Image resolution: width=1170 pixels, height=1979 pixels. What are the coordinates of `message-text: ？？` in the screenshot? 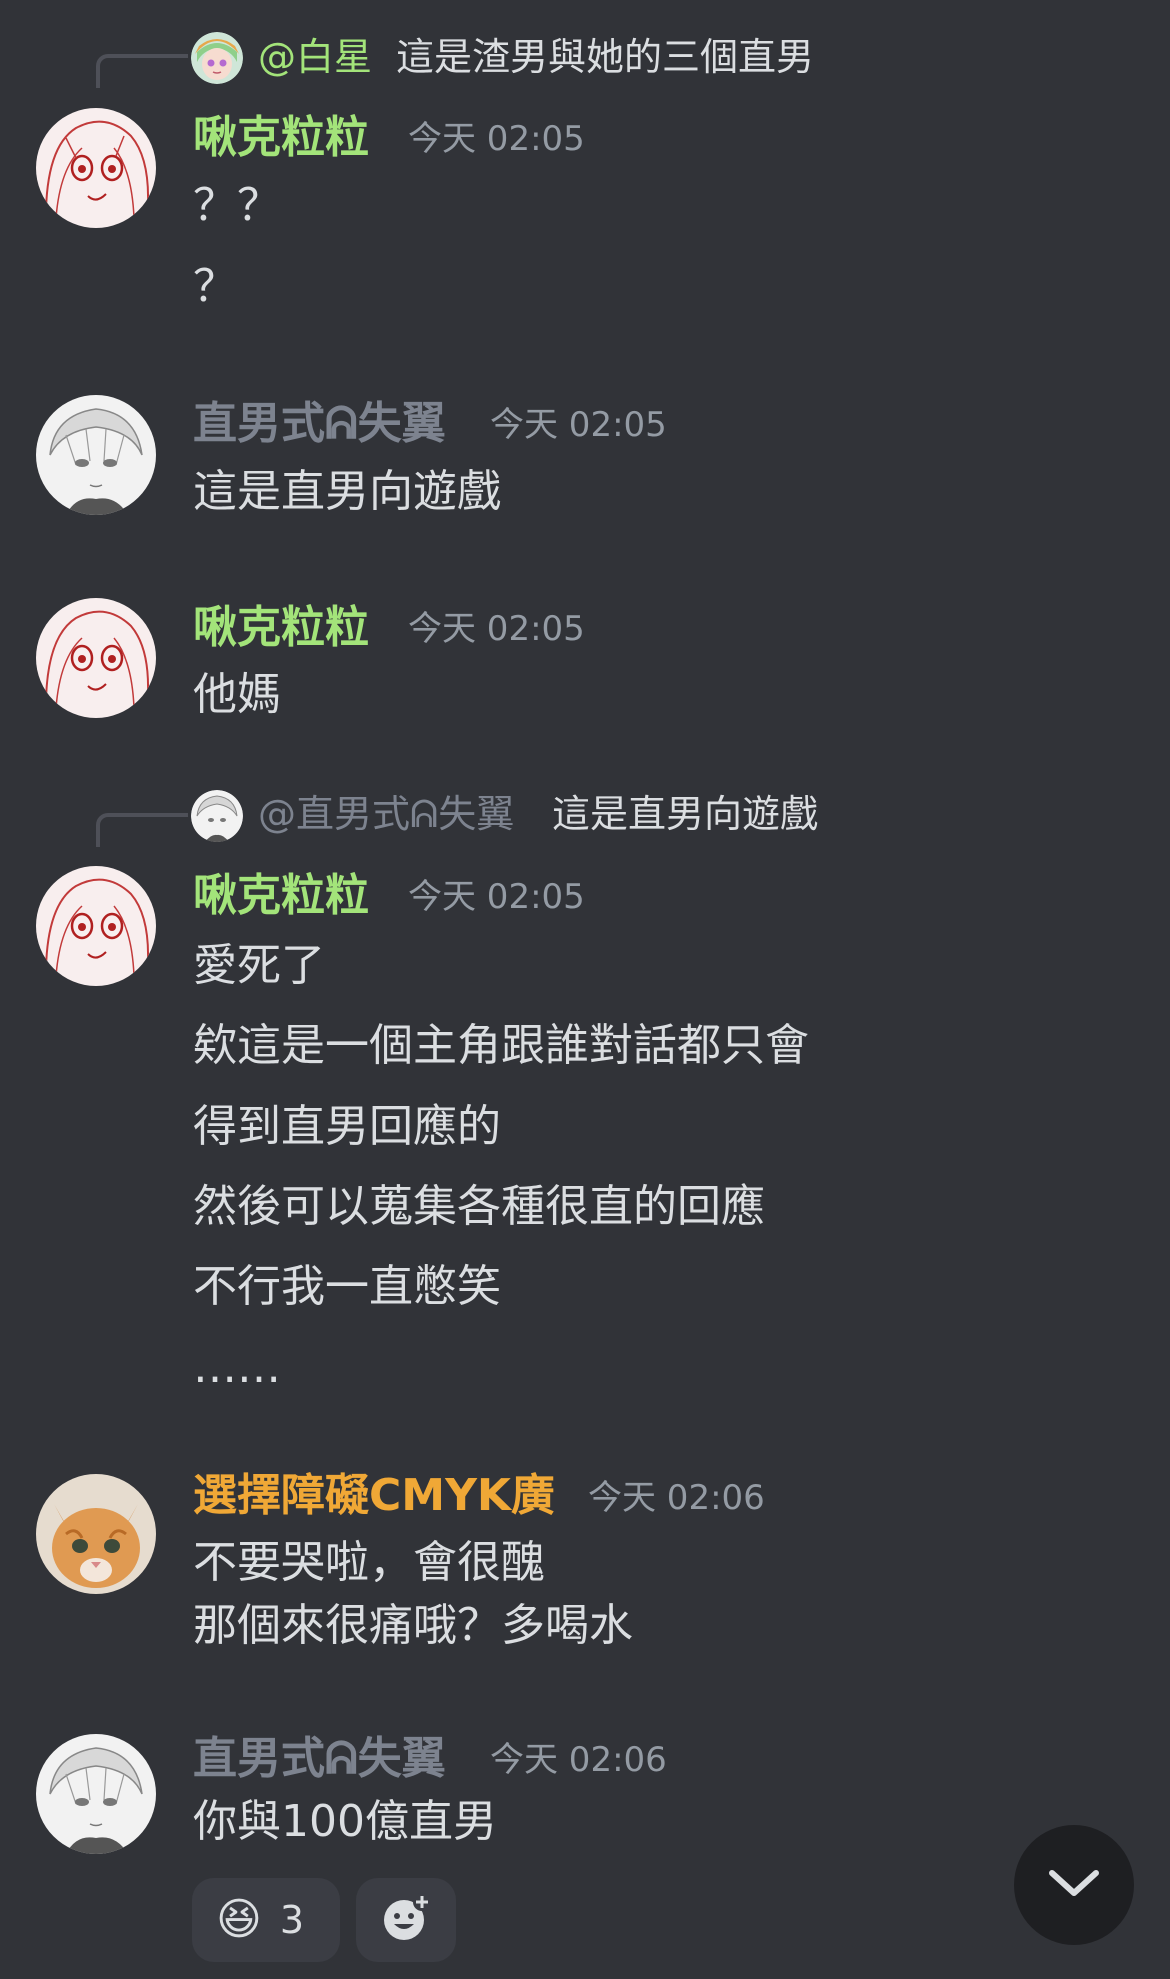 It's located at (237, 205).